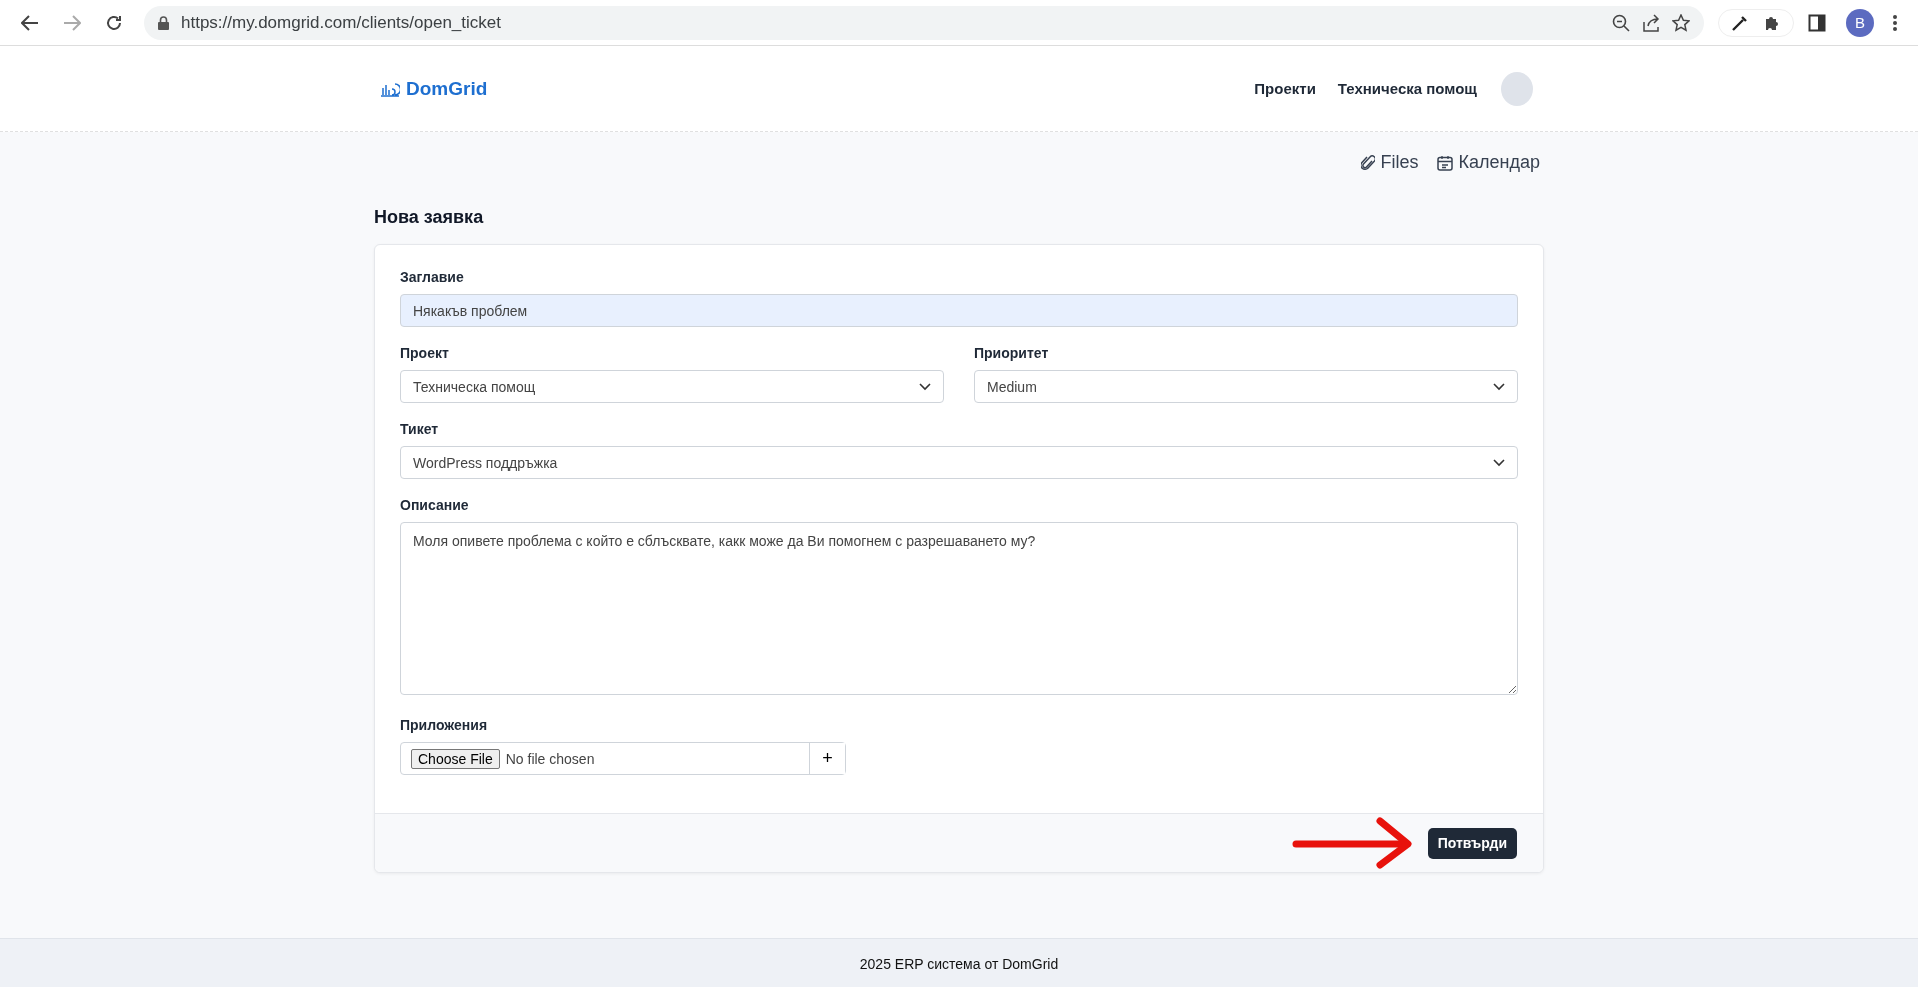 This screenshot has width=1918, height=987. Describe the element at coordinates (959, 310) in the screenshot. I see `title-input: Някакъв проблем` at that location.